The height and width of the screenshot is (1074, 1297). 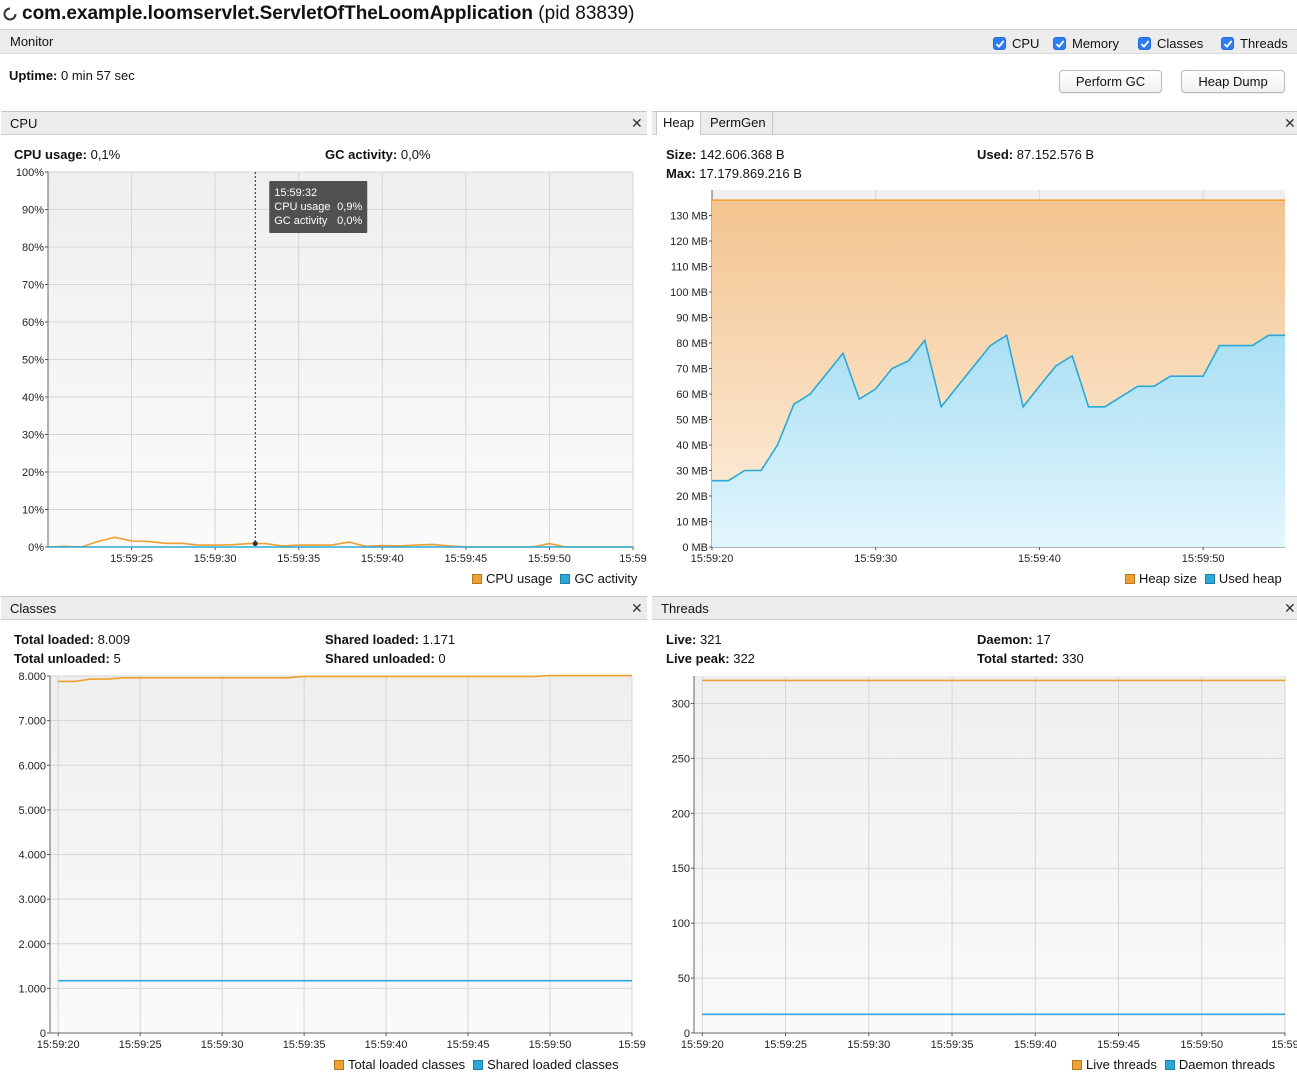 What do you see at coordinates (415, 154) in the screenshot?
I see `gc-activity-value: 0,0%` at bounding box center [415, 154].